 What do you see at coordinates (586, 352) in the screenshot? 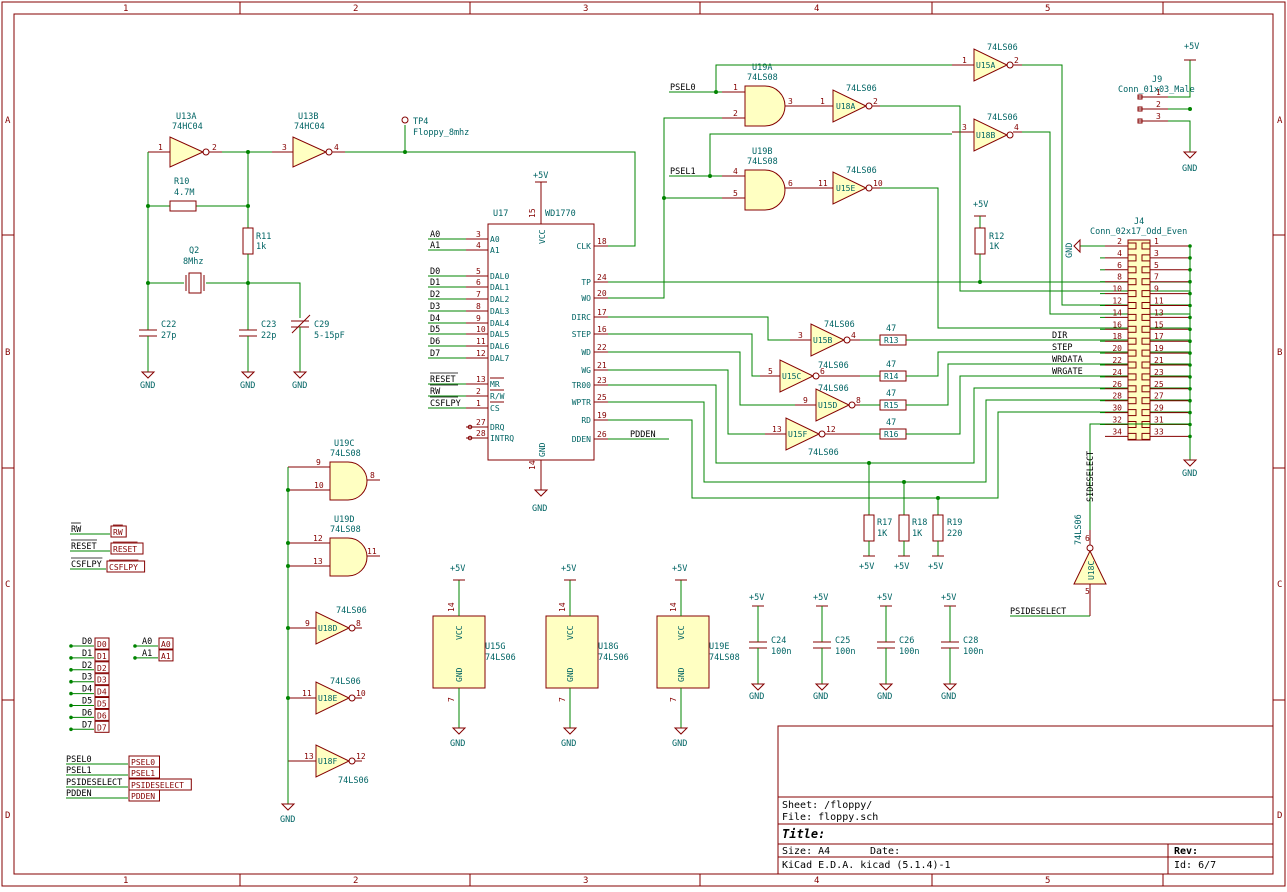
I see `u17-pin-name: WD` at bounding box center [586, 352].